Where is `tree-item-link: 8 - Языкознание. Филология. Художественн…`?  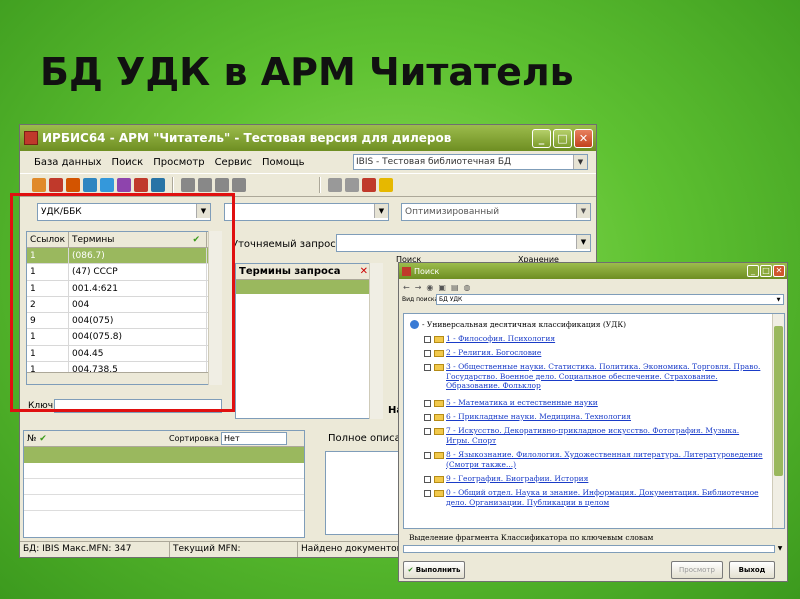 tree-item-link: 8 - Языкознание. Филология. Художественн… is located at coordinates (605, 459).